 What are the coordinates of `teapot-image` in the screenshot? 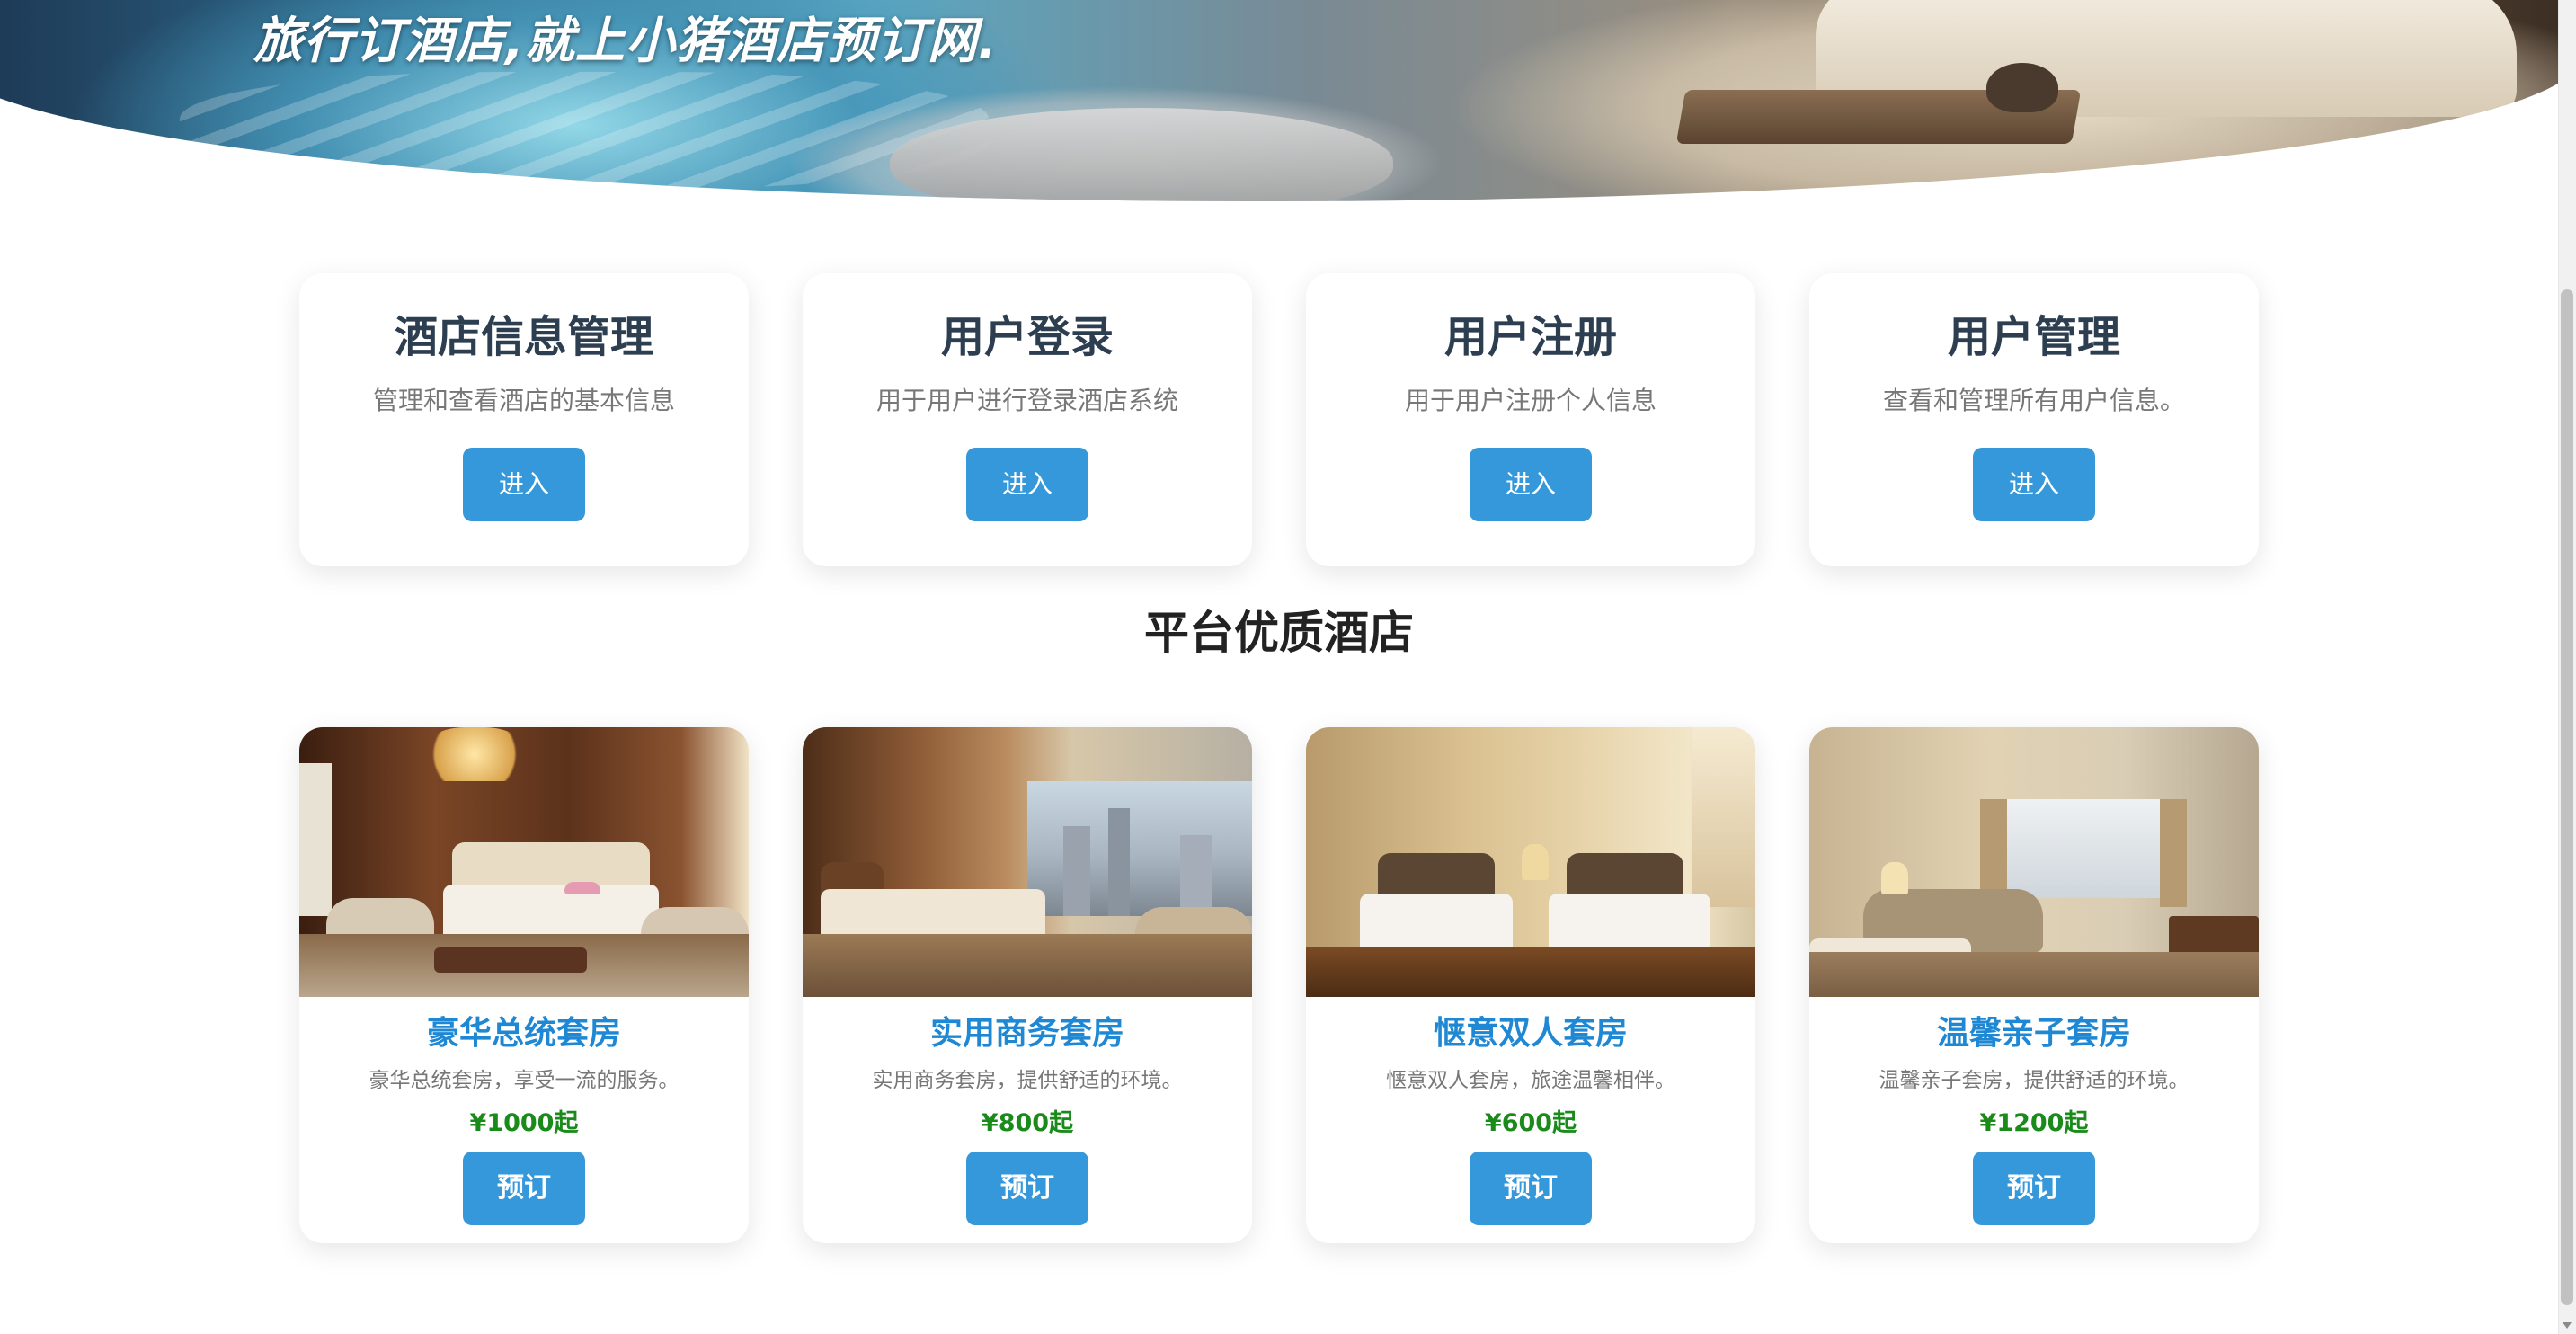 It's located at (2022, 87).